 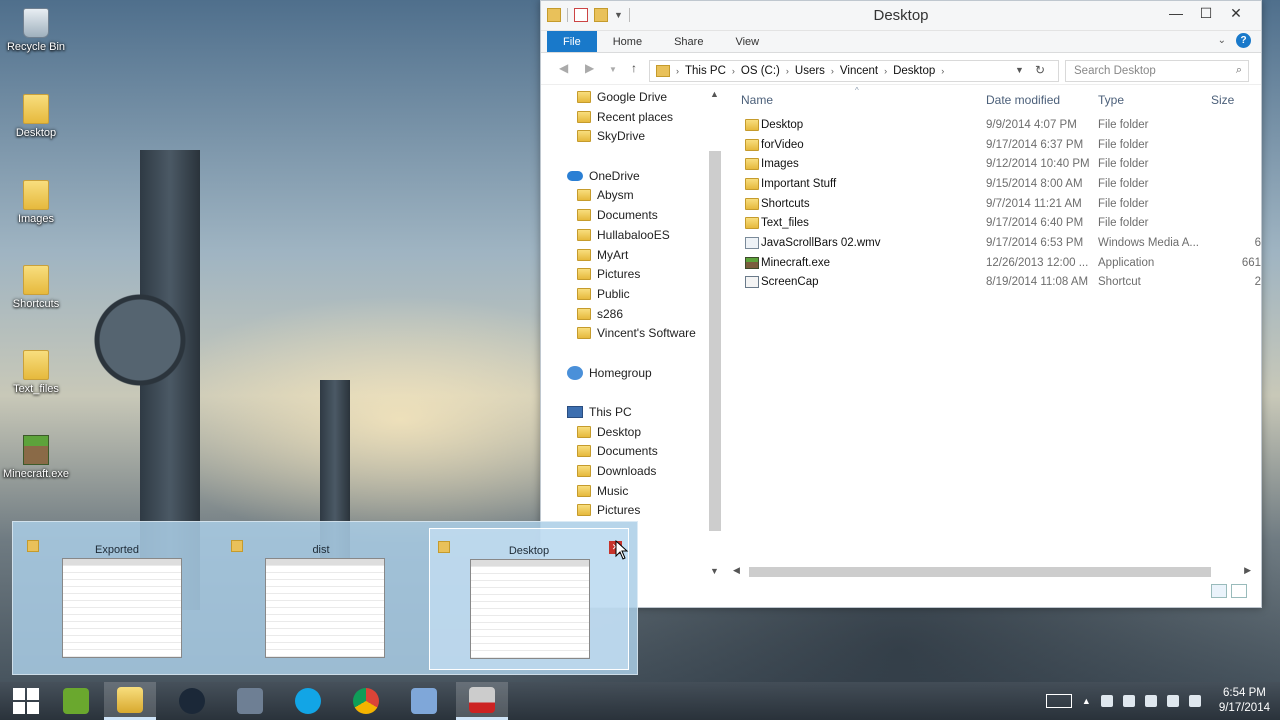 What do you see at coordinates (602, 491) in the screenshot?
I see `nav-item-pc-music: Music` at bounding box center [602, 491].